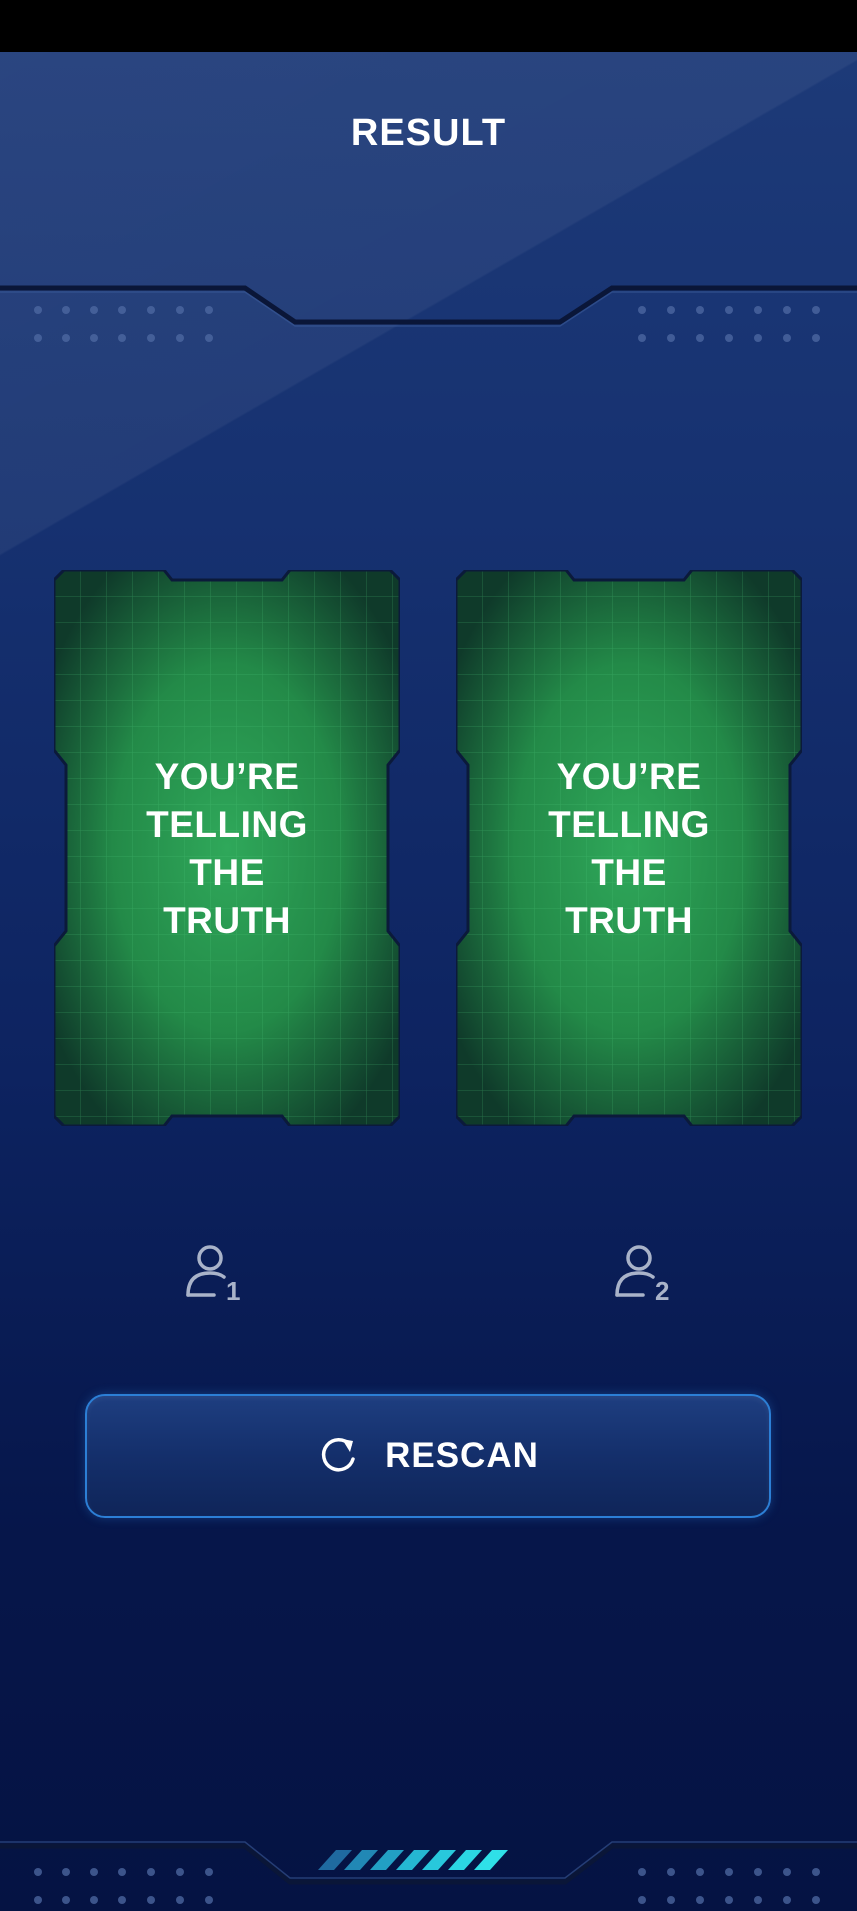 The image size is (857, 1911). Describe the element at coordinates (413, 1860) in the screenshot. I see `progress-stripes` at that location.